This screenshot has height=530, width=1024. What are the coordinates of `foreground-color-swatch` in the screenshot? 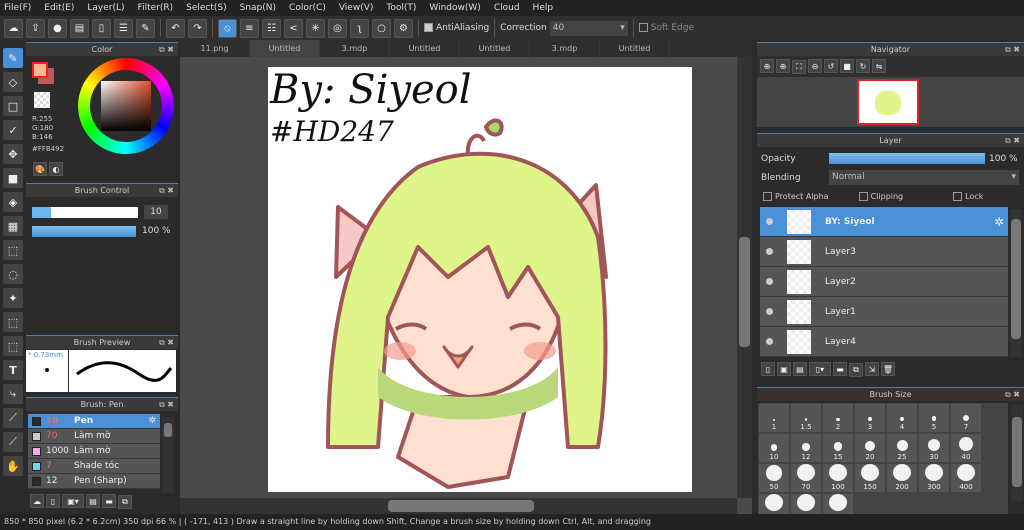 It's located at (40, 70).